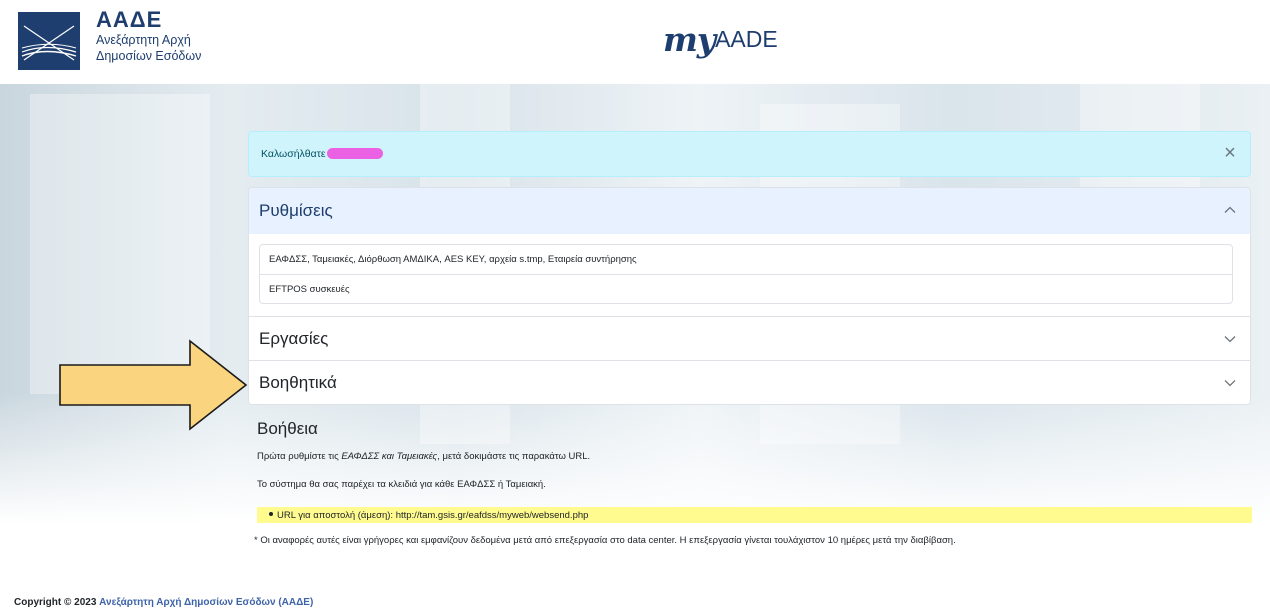 The image size is (1270, 611). Describe the element at coordinates (129, 19) in the screenshot. I see `org-abbreviation: ΑΑΔΕ` at that location.